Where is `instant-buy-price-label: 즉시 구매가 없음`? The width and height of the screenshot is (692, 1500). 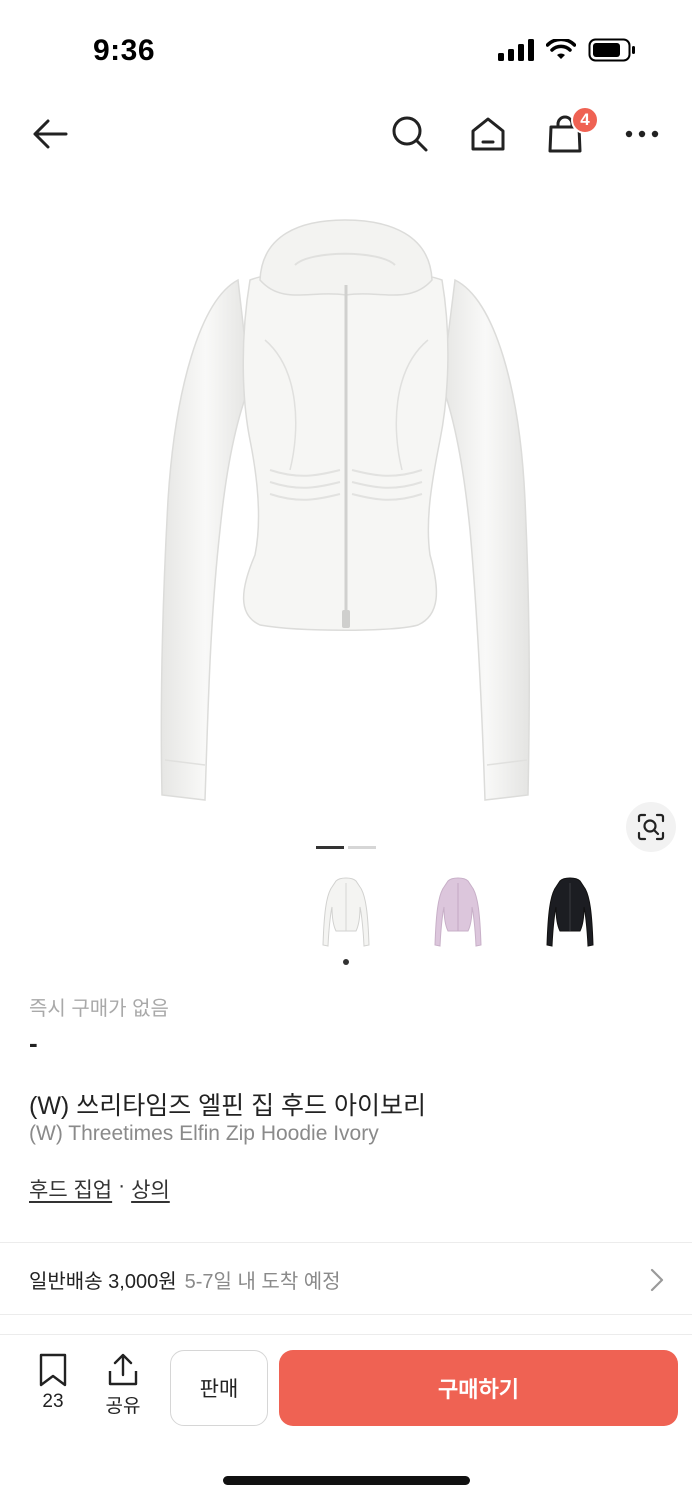 instant-buy-price-label: 즉시 구매가 없음 is located at coordinates (99, 1009).